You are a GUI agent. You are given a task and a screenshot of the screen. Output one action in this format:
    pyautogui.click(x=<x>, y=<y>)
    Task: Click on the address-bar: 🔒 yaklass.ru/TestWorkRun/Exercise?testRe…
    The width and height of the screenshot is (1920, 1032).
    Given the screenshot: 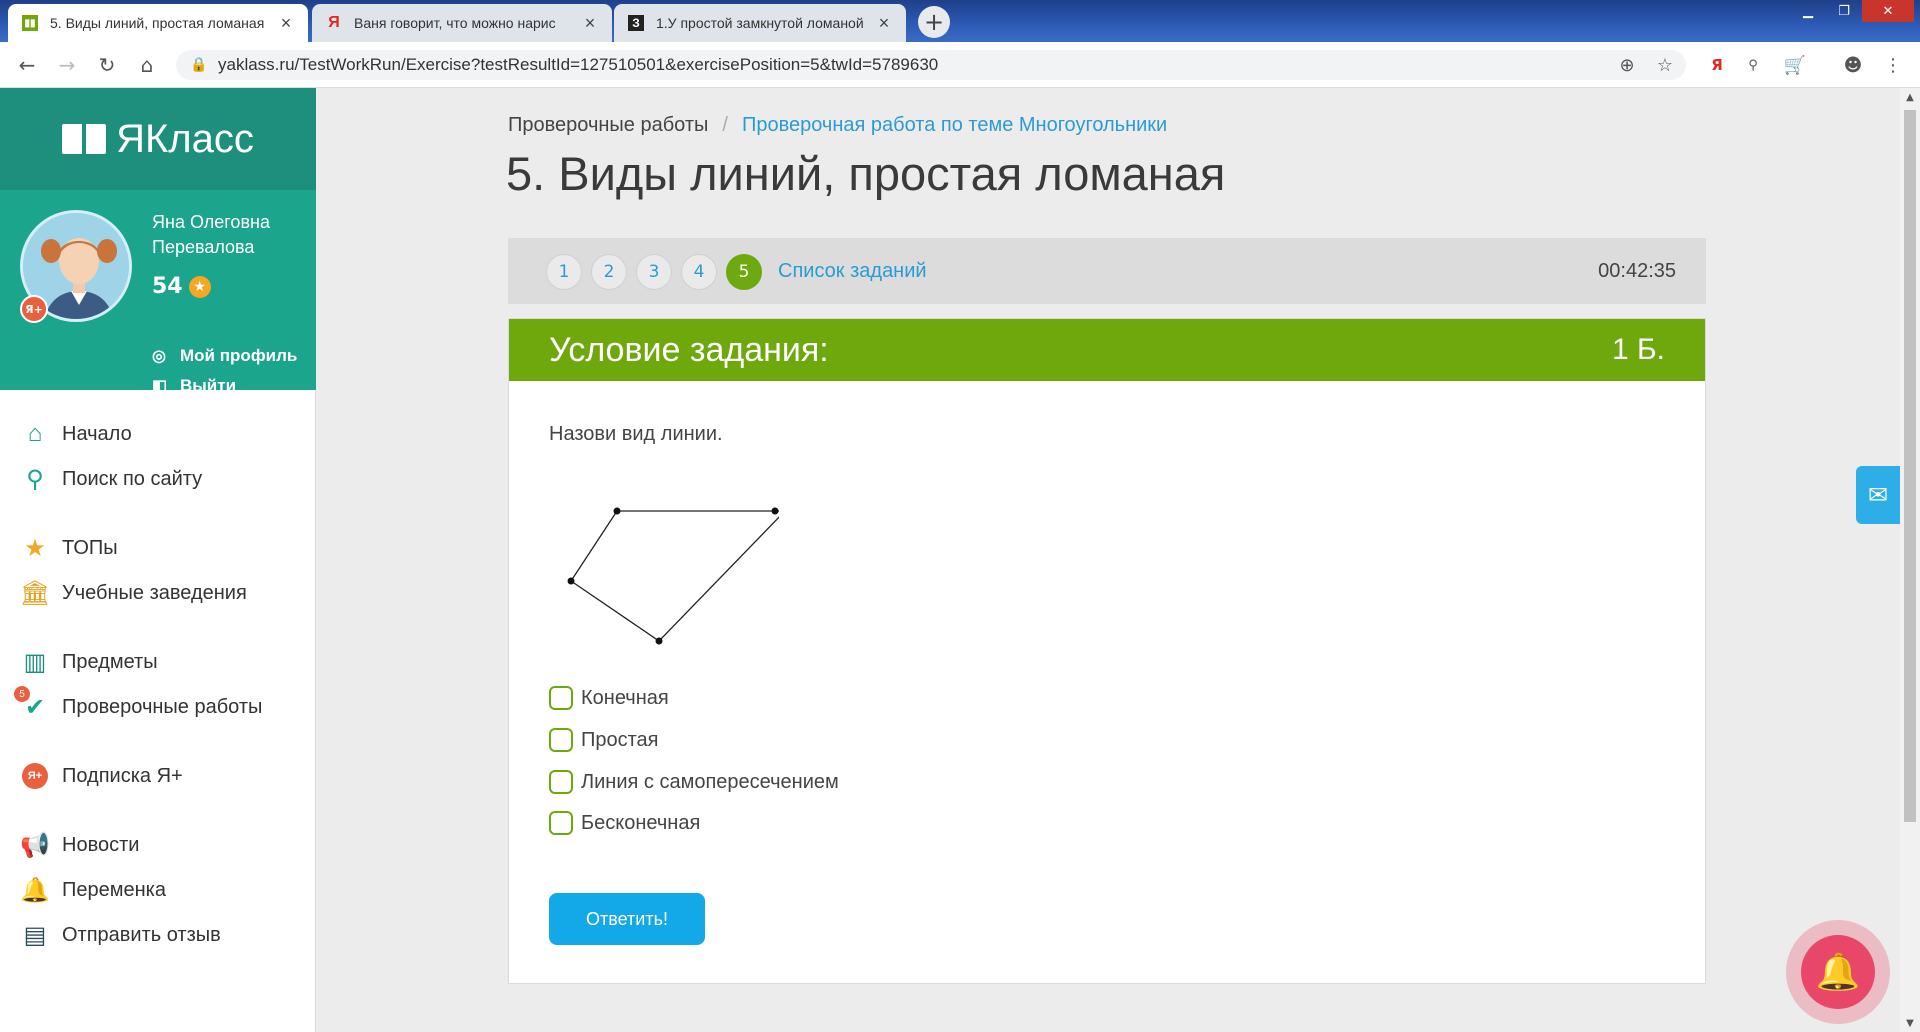 What is the action you would take?
    pyautogui.click(x=931, y=65)
    